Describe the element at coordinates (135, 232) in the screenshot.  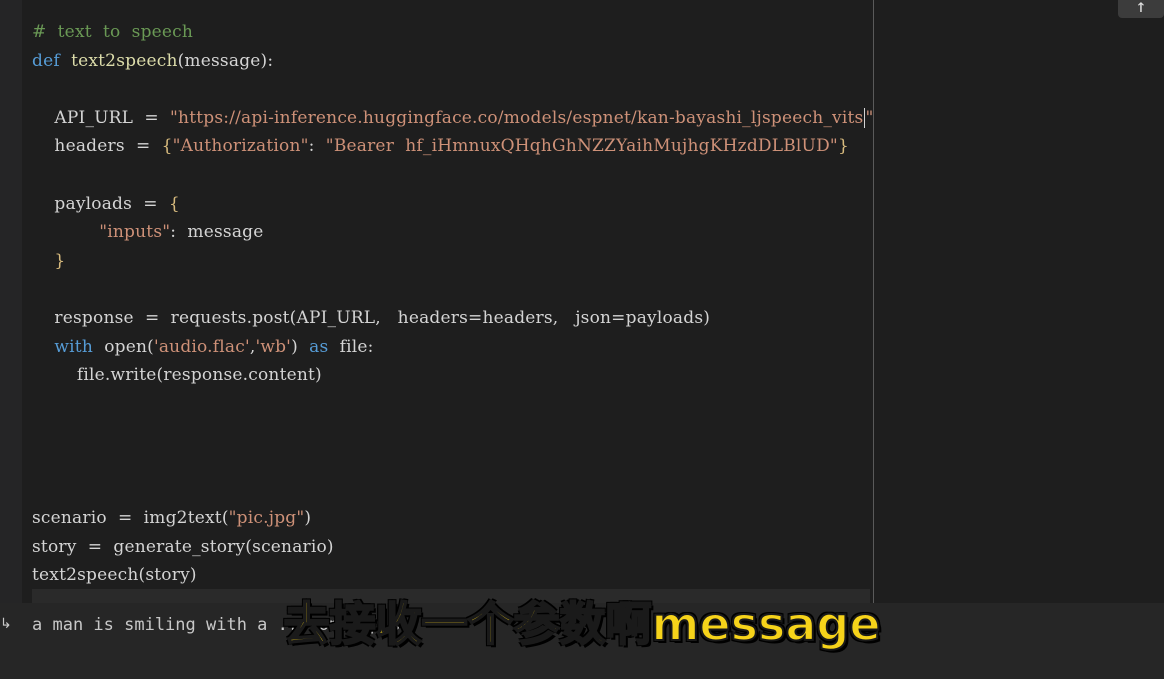
I see `code-token: "inputs"` at that location.